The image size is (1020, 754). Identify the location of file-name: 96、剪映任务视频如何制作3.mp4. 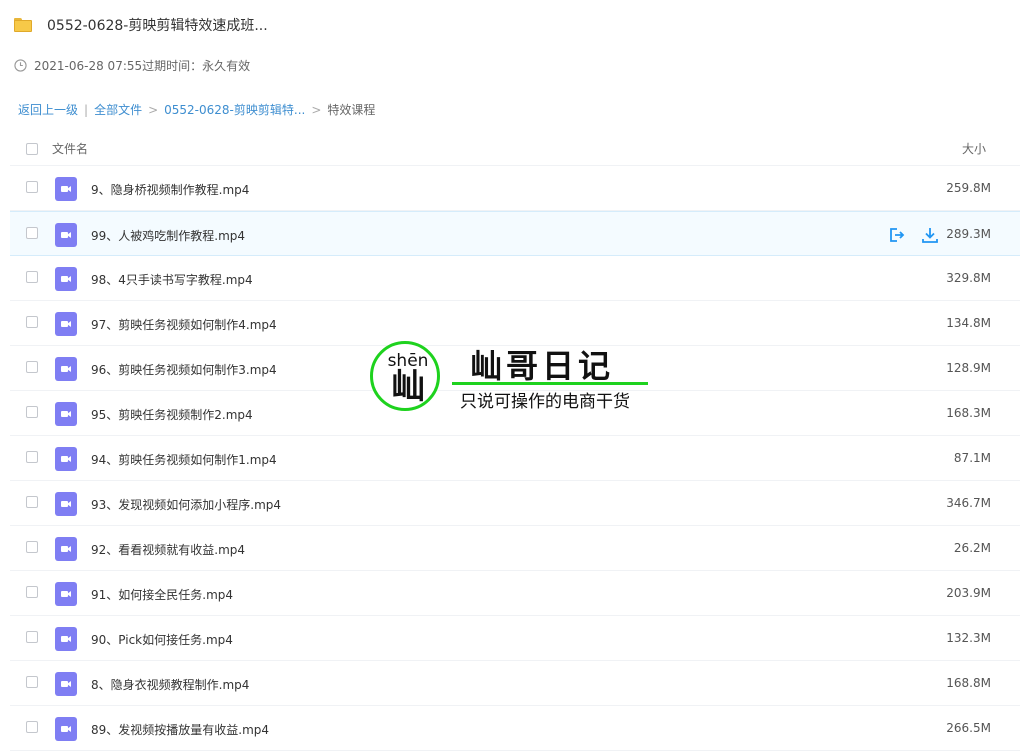
(184, 369).